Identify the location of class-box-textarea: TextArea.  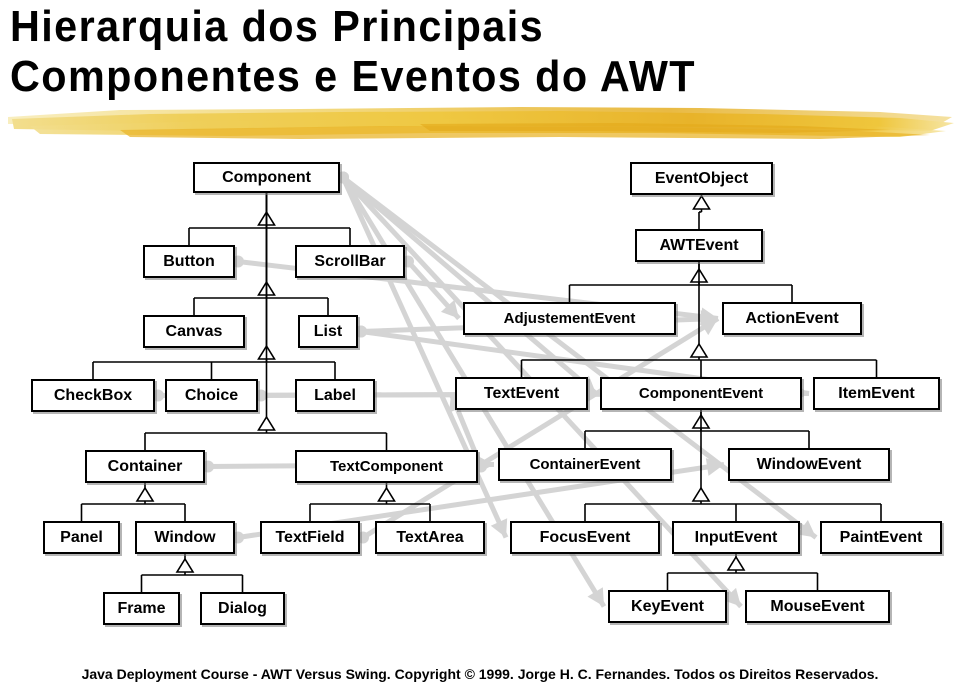
(430, 537).